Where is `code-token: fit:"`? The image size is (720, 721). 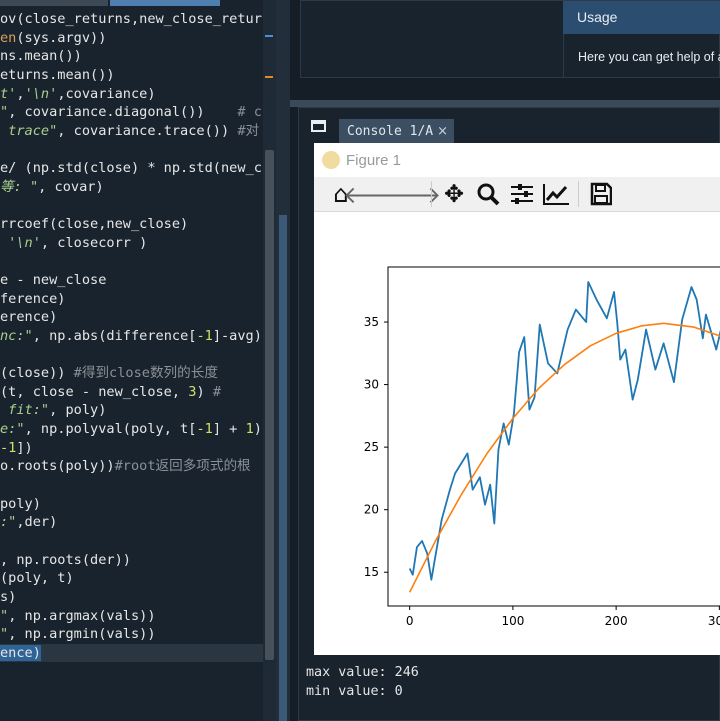
code-token: fit:" is located at coordinates (25, 410).